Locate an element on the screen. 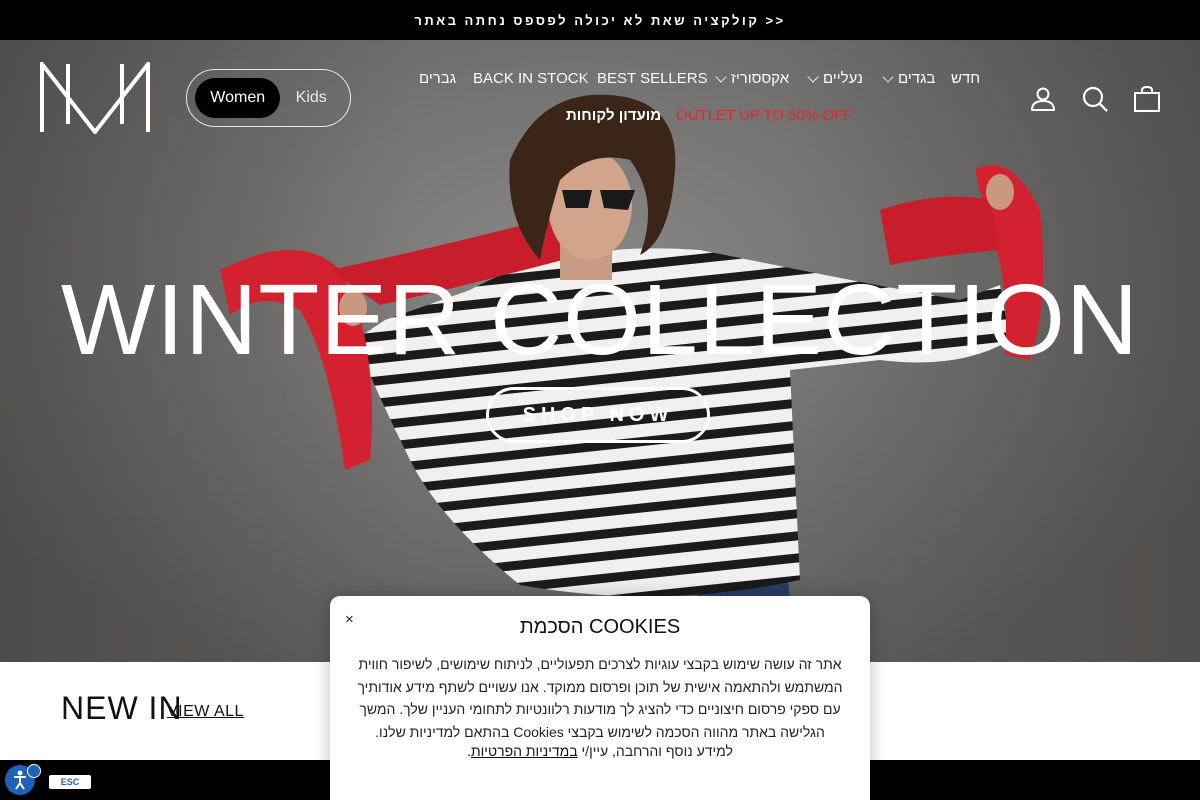 The height and width of the screenshot is (800, 1200). nav-clothing: בגדים is located at coordinates (908, 78).